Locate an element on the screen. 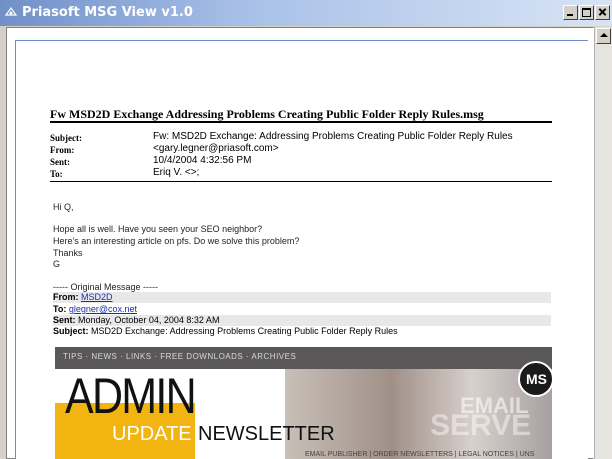 Image resolution: width=612 pixels, height=459 pixels. title-bar: Priasoft MSG View v1.0 is located at coordinates (306, 13).